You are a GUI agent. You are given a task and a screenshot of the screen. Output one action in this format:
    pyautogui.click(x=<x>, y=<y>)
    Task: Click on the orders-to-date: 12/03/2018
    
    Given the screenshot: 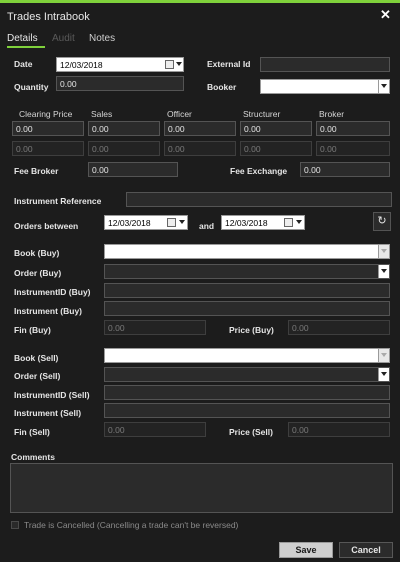 What is the action you would take?
    pyautogui.click(x=263, y=222)
    